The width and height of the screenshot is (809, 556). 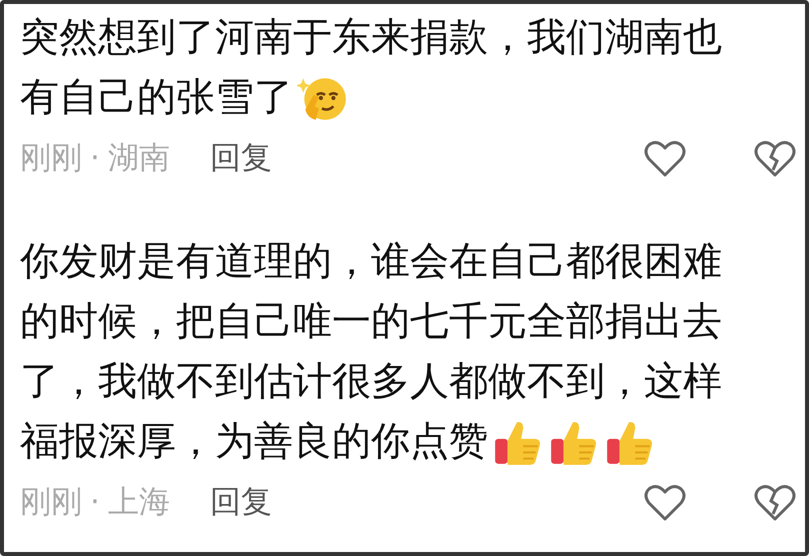 What do you see at coordinates (139, 158) in the screenshot?
I see `comment-location: 湖南` at bounding box center [139, 158].